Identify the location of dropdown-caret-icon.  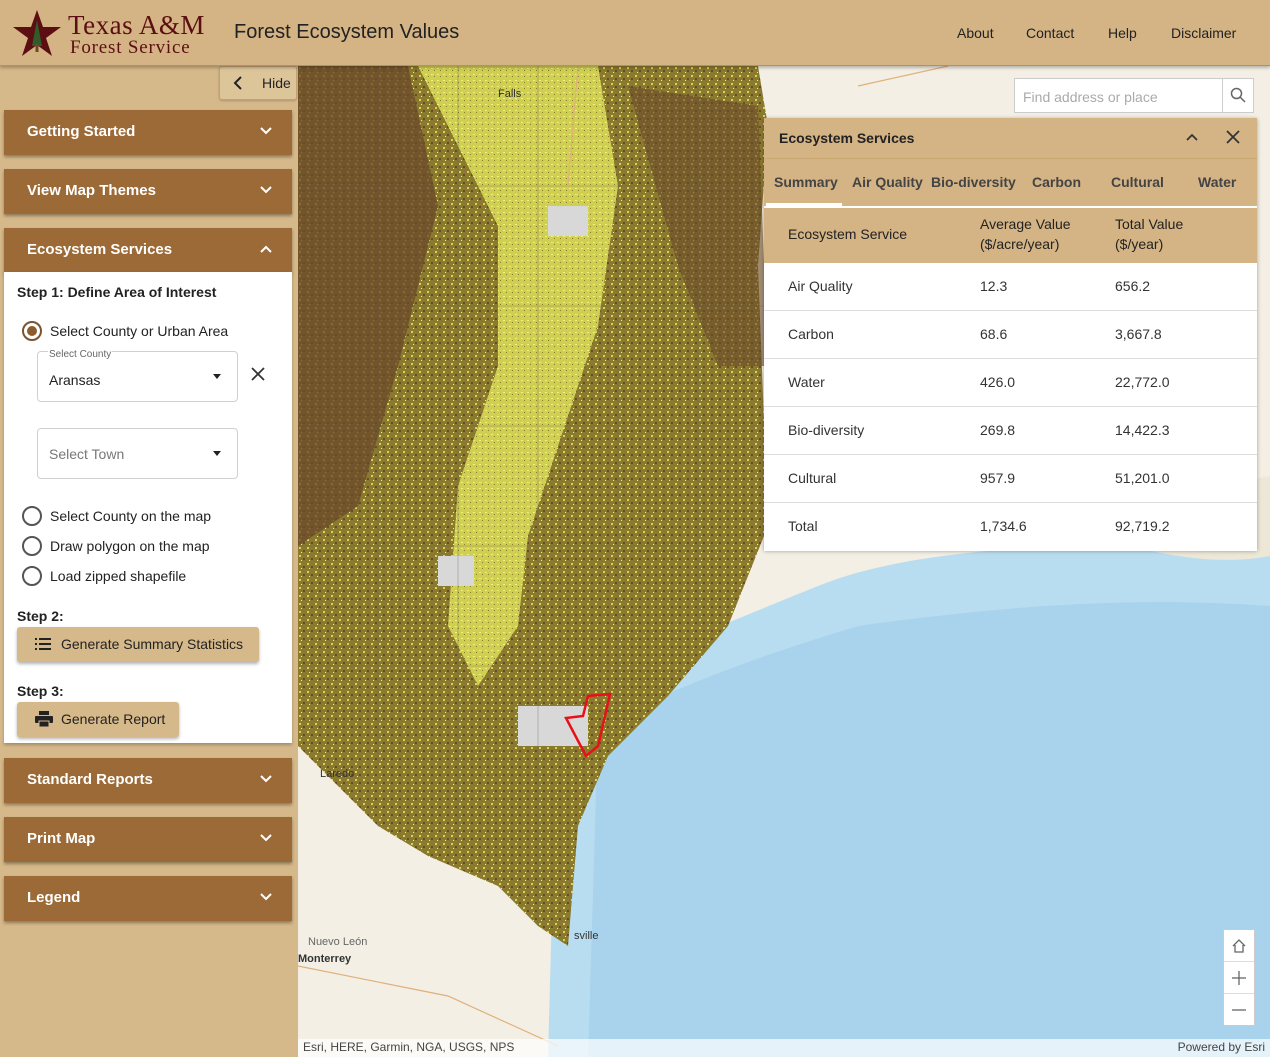
(217, 376).